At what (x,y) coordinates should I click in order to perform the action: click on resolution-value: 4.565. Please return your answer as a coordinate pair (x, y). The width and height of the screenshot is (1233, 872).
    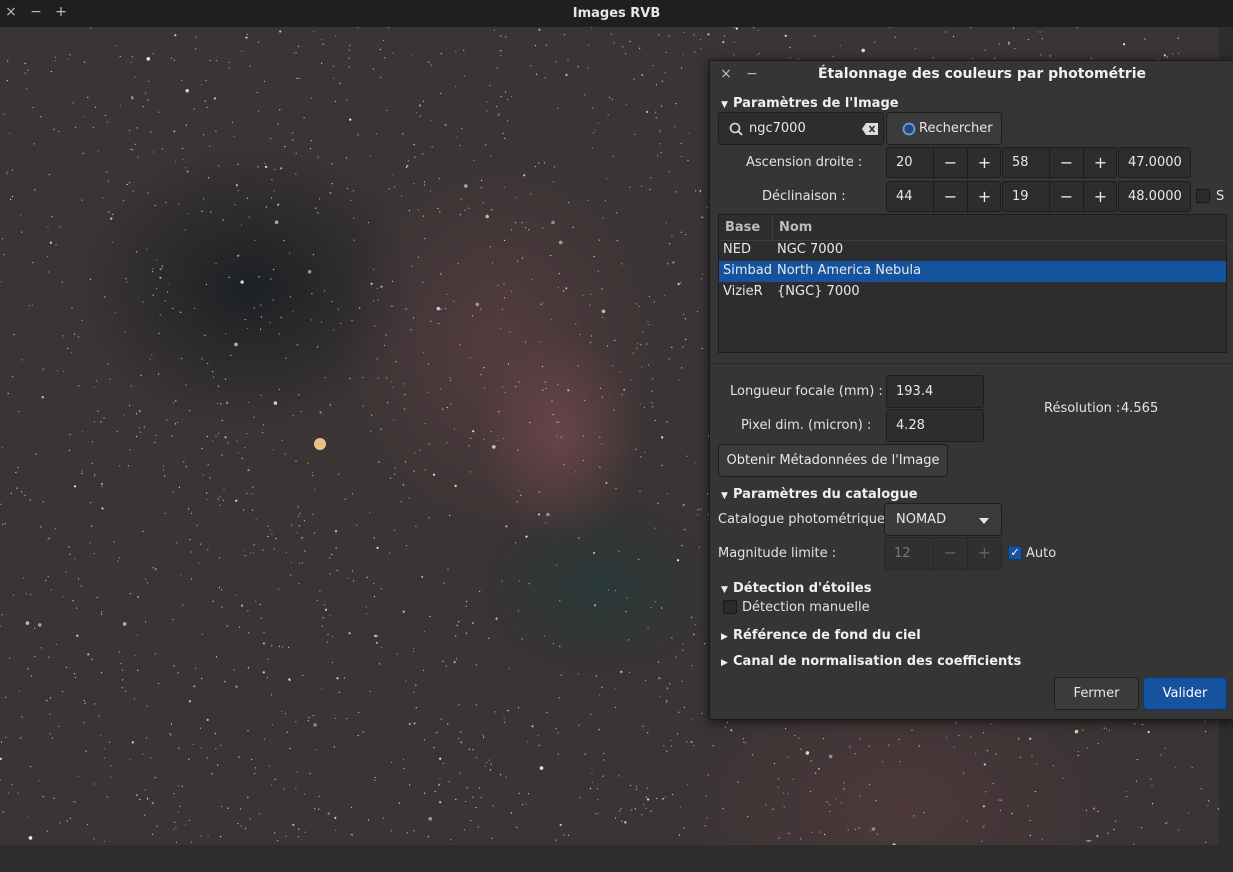
    Looking at the image, I should click on (1140, 408).